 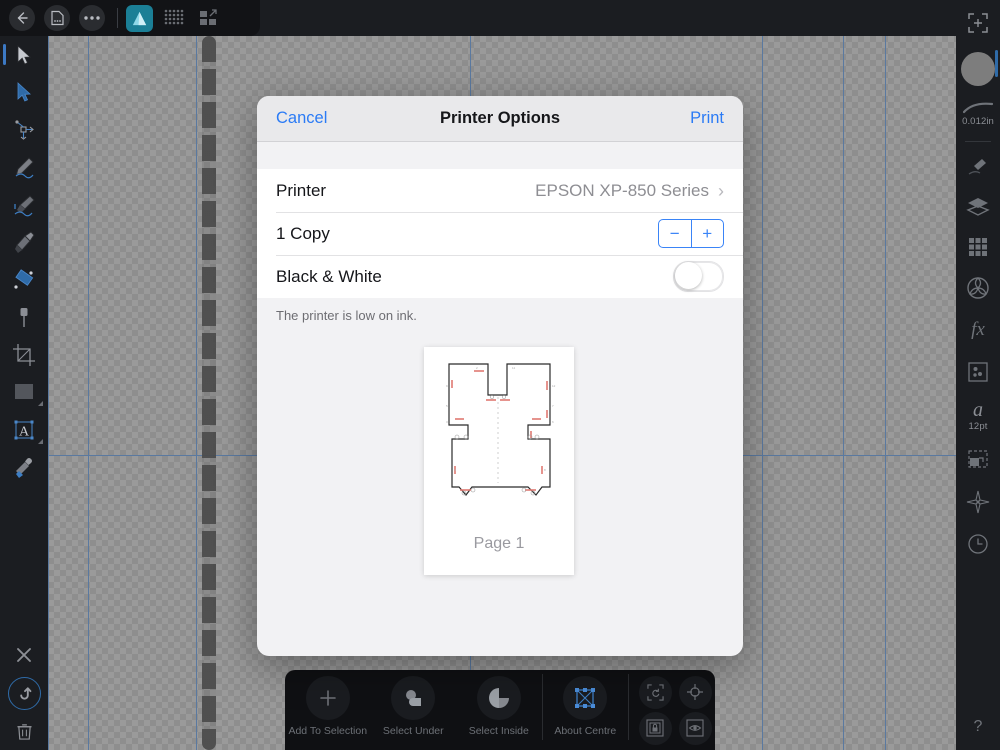 What do you see at coordinates (695, 728) in the screenshot?
I see `show-selection-button` at bounding box center [695, 728].